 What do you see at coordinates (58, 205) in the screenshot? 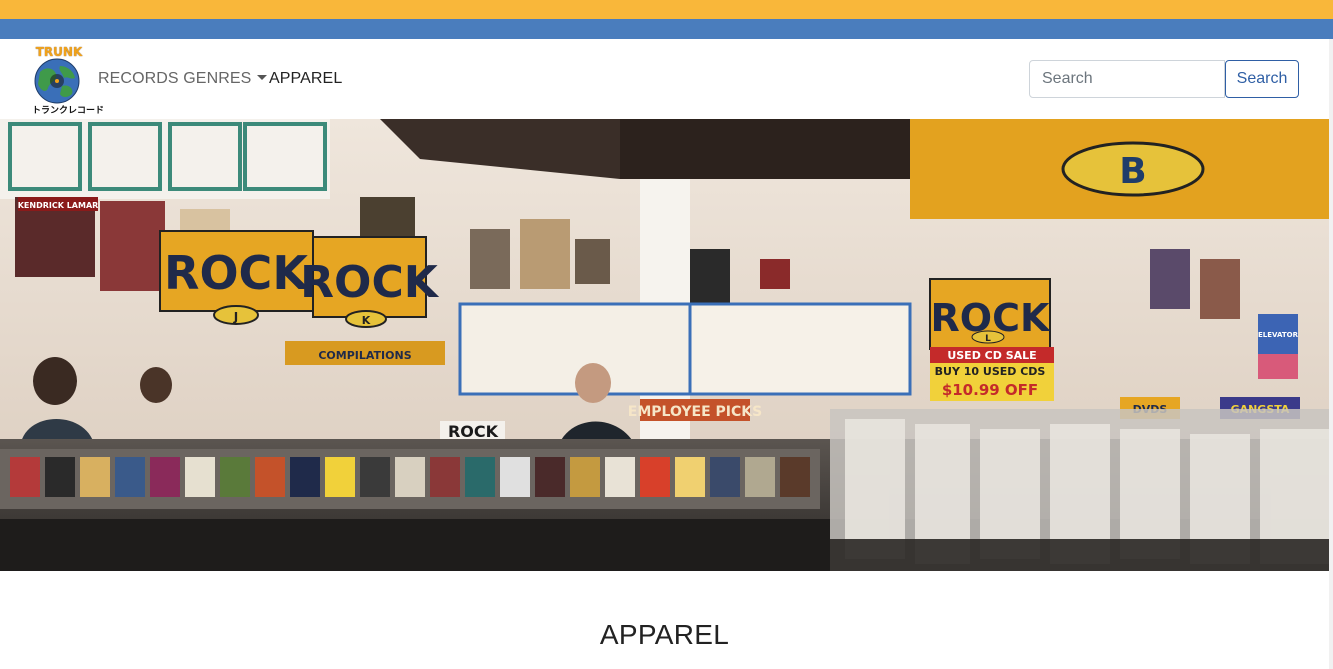
I see `sign-kendrick: KENDRICK LAMAR` at bounding box center [58, 205].